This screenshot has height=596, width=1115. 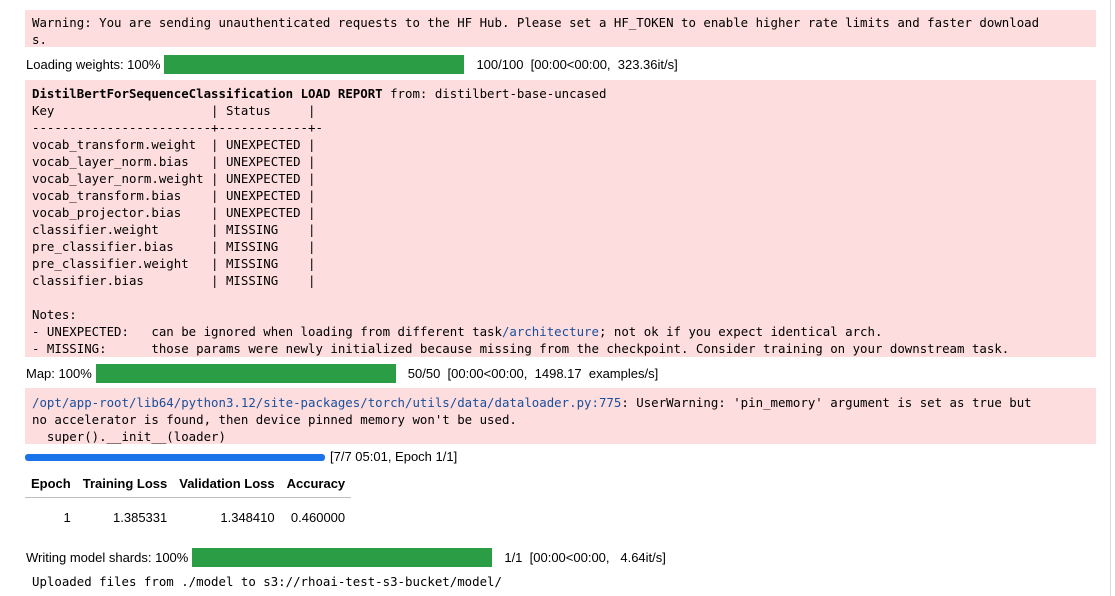 I want to click on trainer-progress-bar, so click(x=175, y=457).